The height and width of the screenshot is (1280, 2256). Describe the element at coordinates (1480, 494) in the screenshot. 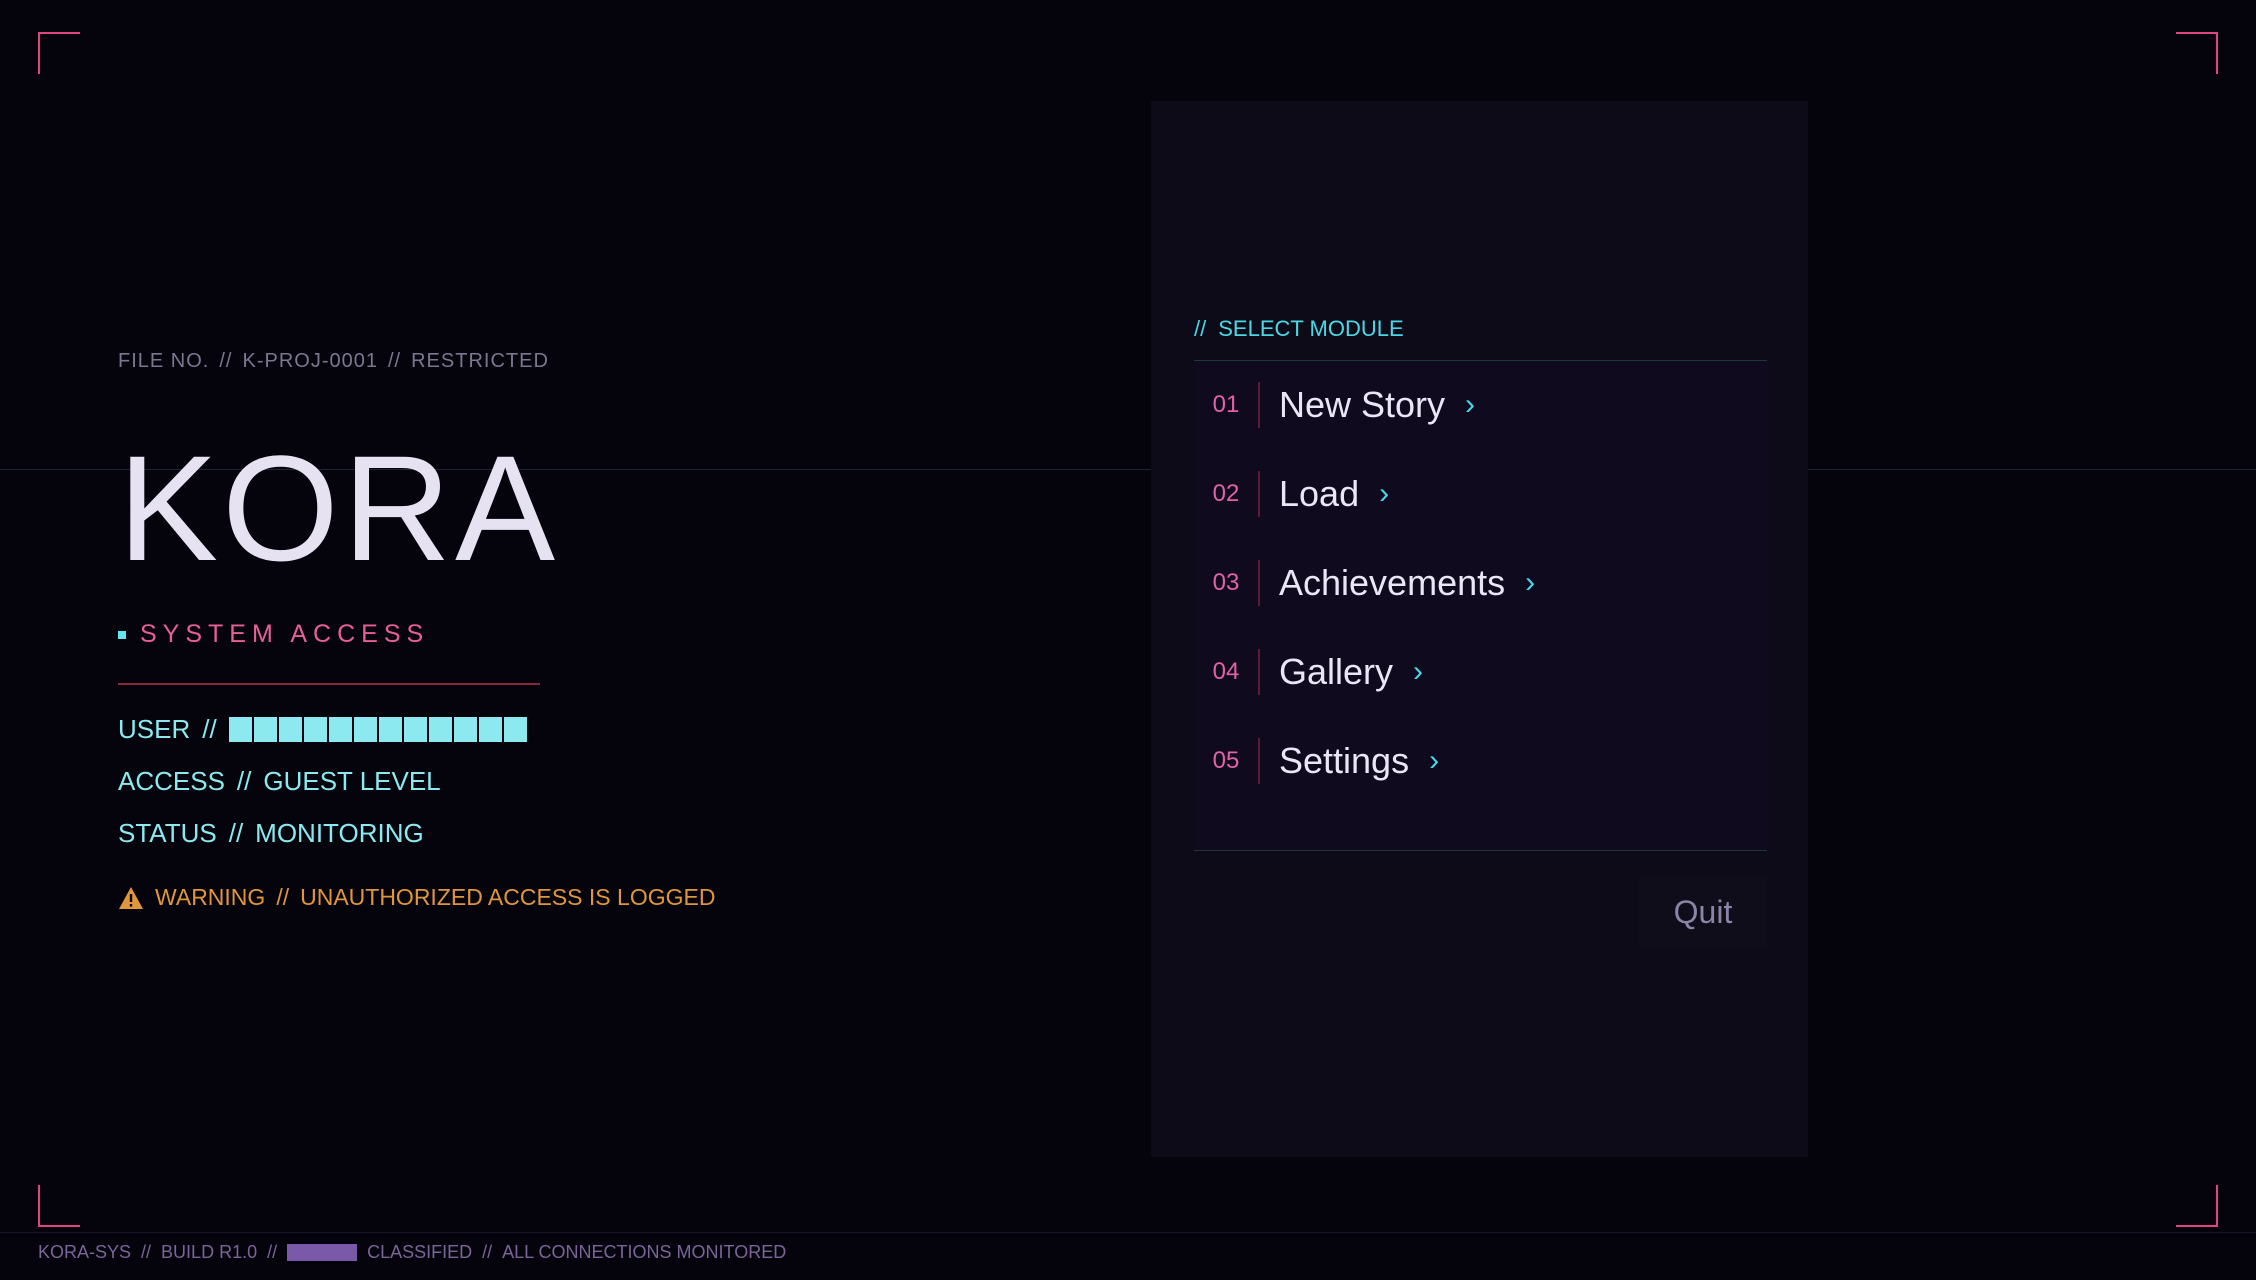

I see `menu-item-load: 02 Load ›` at that location.